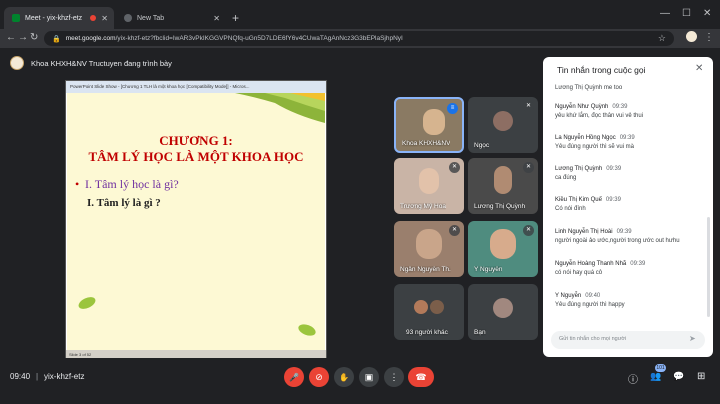  Describe the element at coordinates (54, 18) in the screenshot. I see `tab-title: Meet - yix-khzf-etz` at that location.